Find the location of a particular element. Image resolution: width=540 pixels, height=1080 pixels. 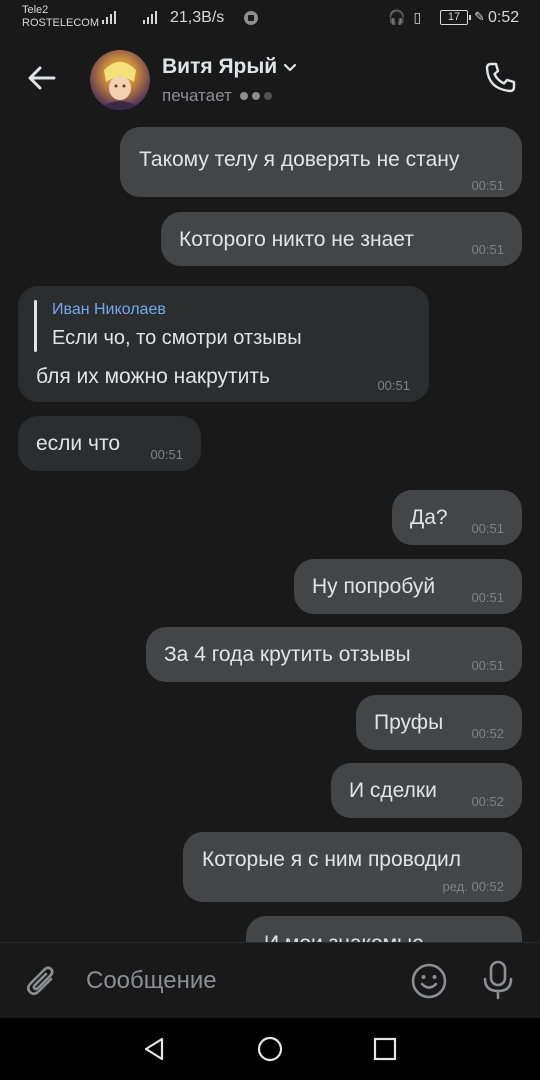

message-text: если что is located at coordinates (78, 443).